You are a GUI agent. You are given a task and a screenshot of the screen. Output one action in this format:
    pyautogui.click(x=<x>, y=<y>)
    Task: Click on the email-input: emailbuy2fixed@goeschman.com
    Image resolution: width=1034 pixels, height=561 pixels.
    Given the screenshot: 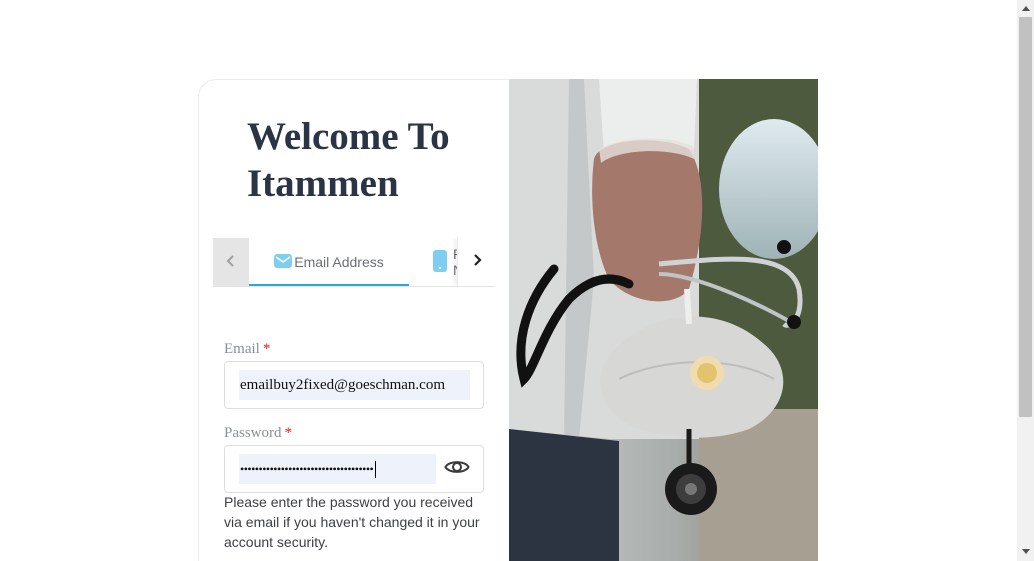 What is the action you would take?
    pyautogui.click(x=354, y=385)
    